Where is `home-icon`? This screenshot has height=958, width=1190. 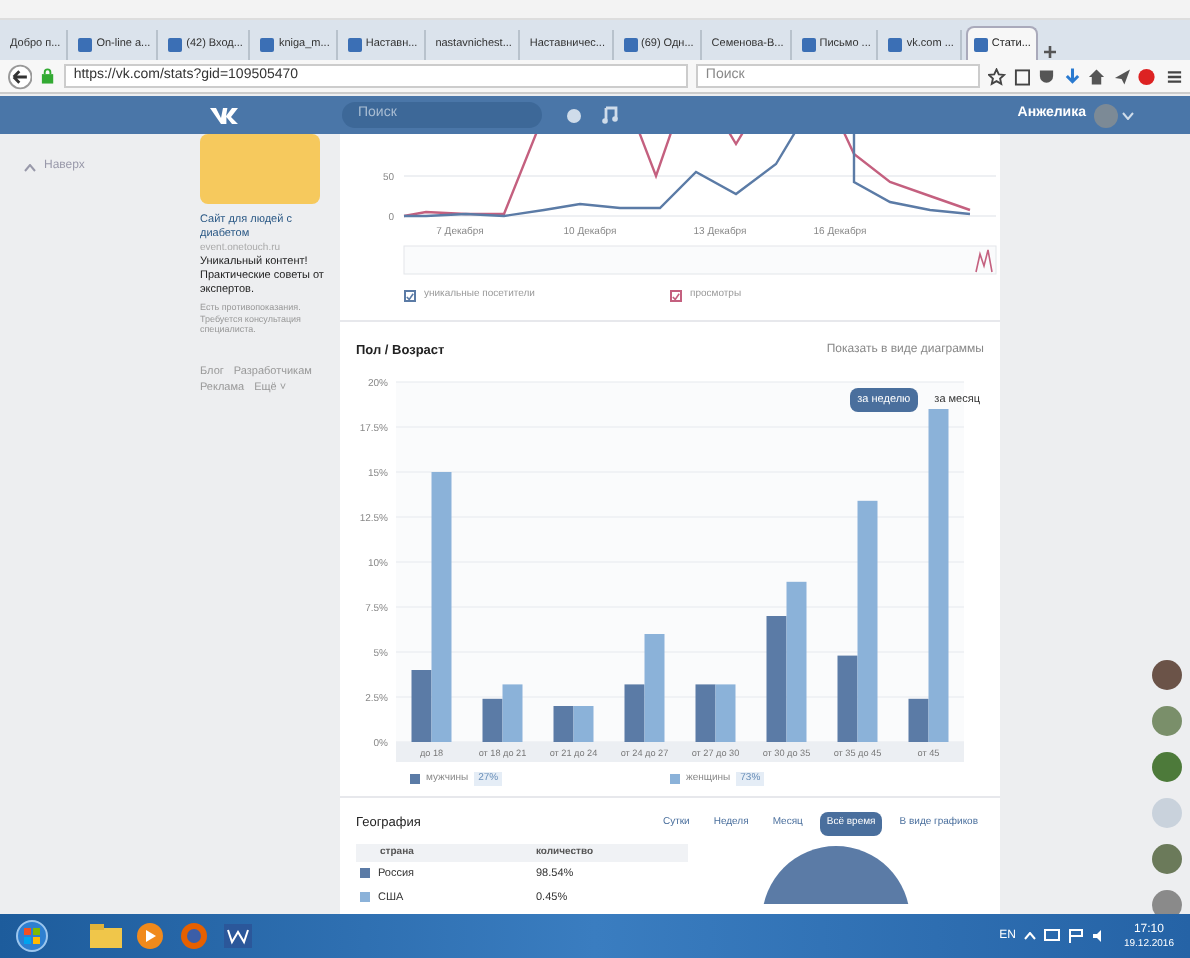
home-icon is located at coordinates (1097, 76).